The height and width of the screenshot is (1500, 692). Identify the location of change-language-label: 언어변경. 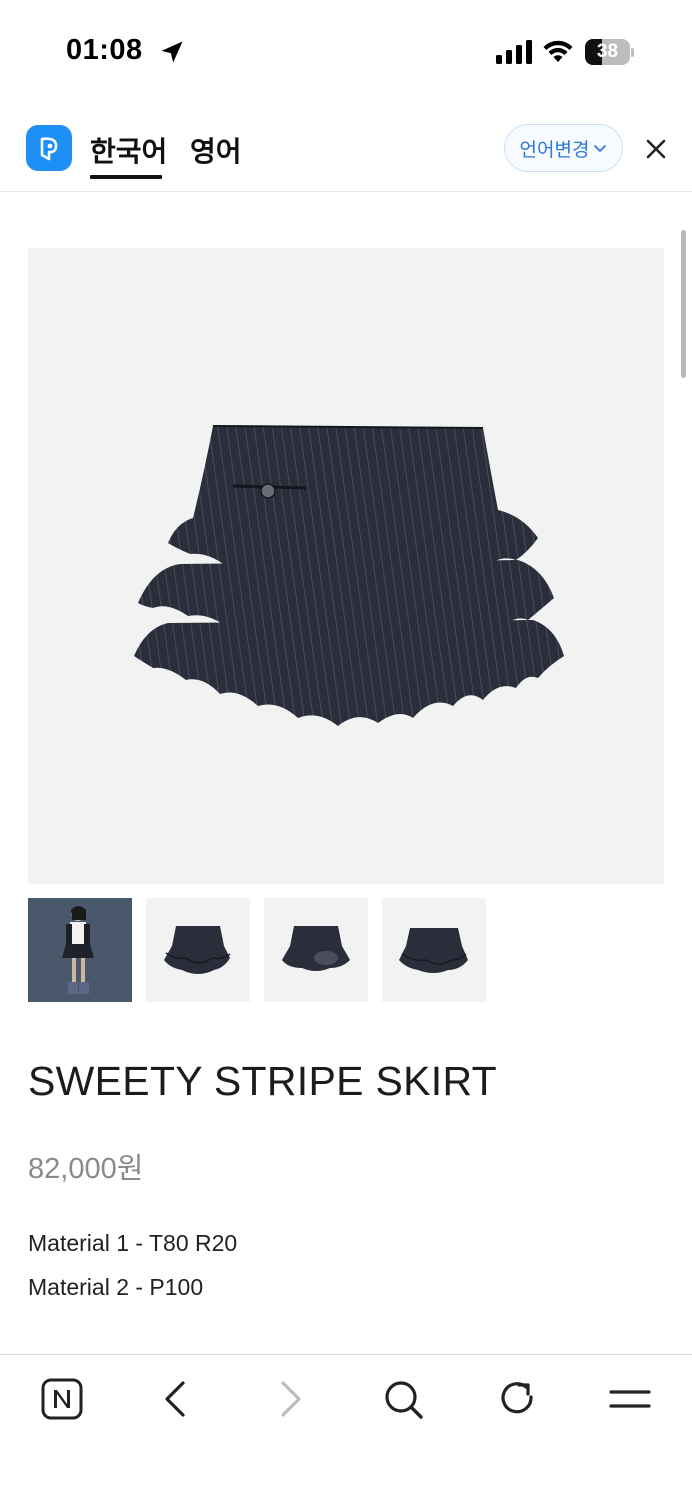
(554, 150).